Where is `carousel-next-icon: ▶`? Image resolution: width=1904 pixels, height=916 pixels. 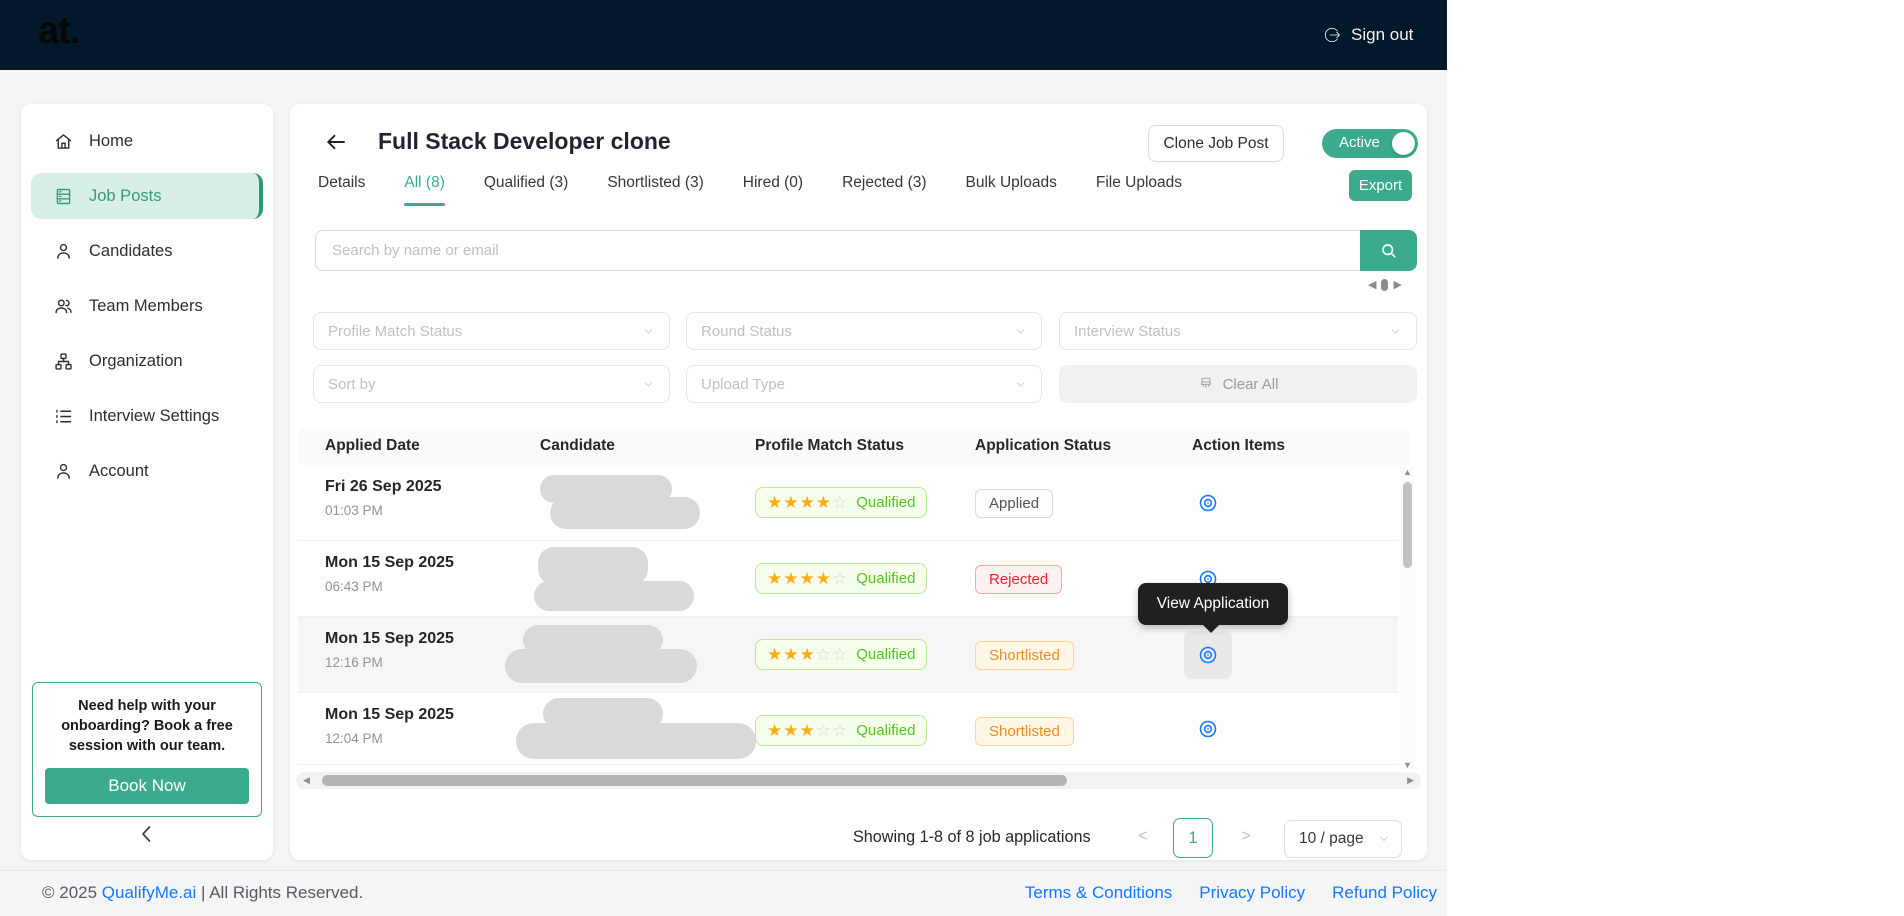 carousel-next-icon: ▶ is located at coordinates (1397, 284).